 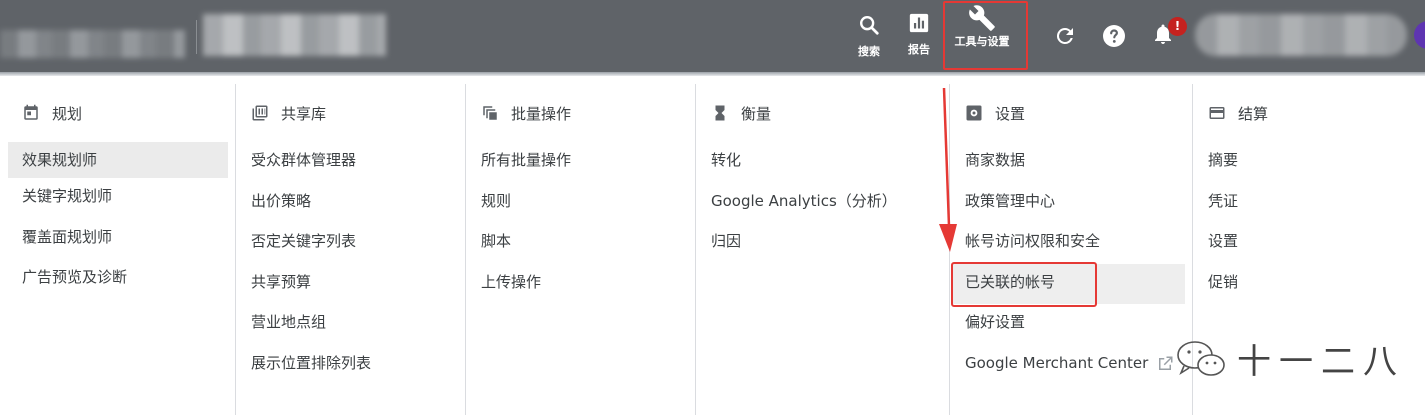 What do you see at coordinates (1309, 203) in the screenshot?
I see `menu-item-documents: 凭证` at bounding box center [1309, 203].